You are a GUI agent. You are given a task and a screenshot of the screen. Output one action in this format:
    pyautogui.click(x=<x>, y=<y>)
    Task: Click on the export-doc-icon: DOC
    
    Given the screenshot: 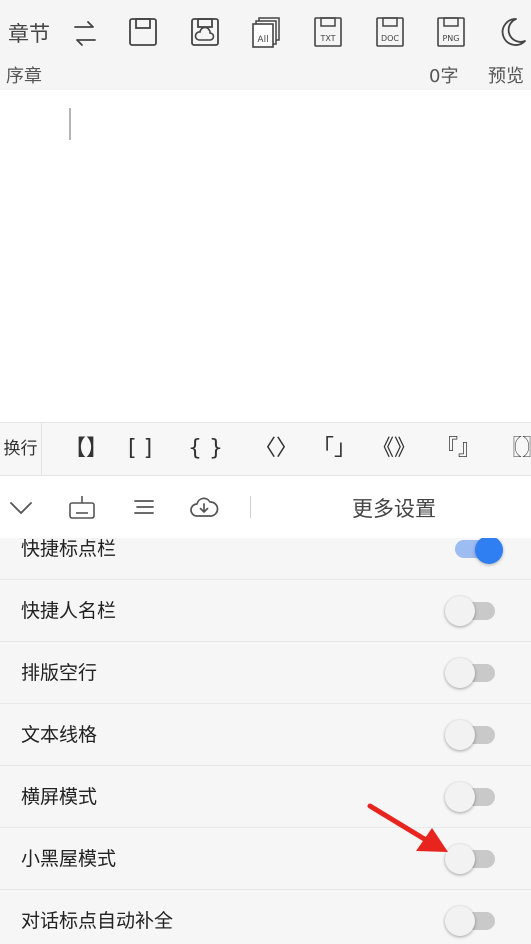 What is the action you would take?
    pyautogui.click(x=390, y=32)
    